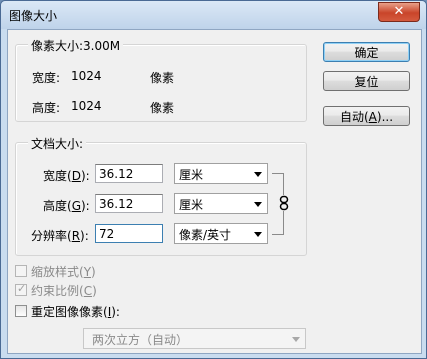 The width and height of the screenshot is (427, 359). I want to click on pixel-height-label: 高度:, so click(46, 108).